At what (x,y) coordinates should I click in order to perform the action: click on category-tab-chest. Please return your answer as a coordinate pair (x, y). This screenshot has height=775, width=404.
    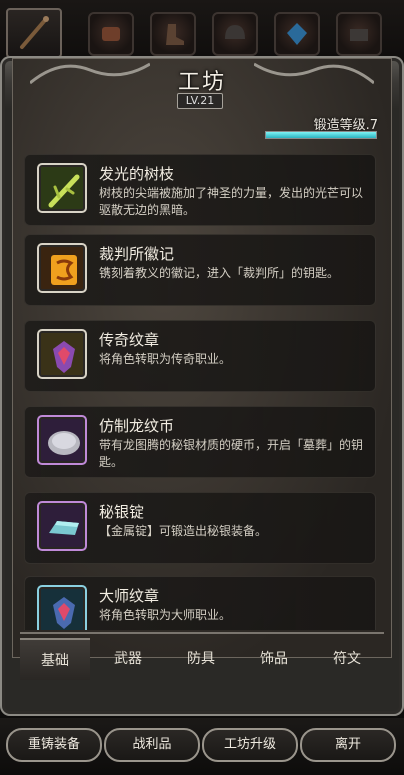
    Looking at the image, I should click on (359, 34).